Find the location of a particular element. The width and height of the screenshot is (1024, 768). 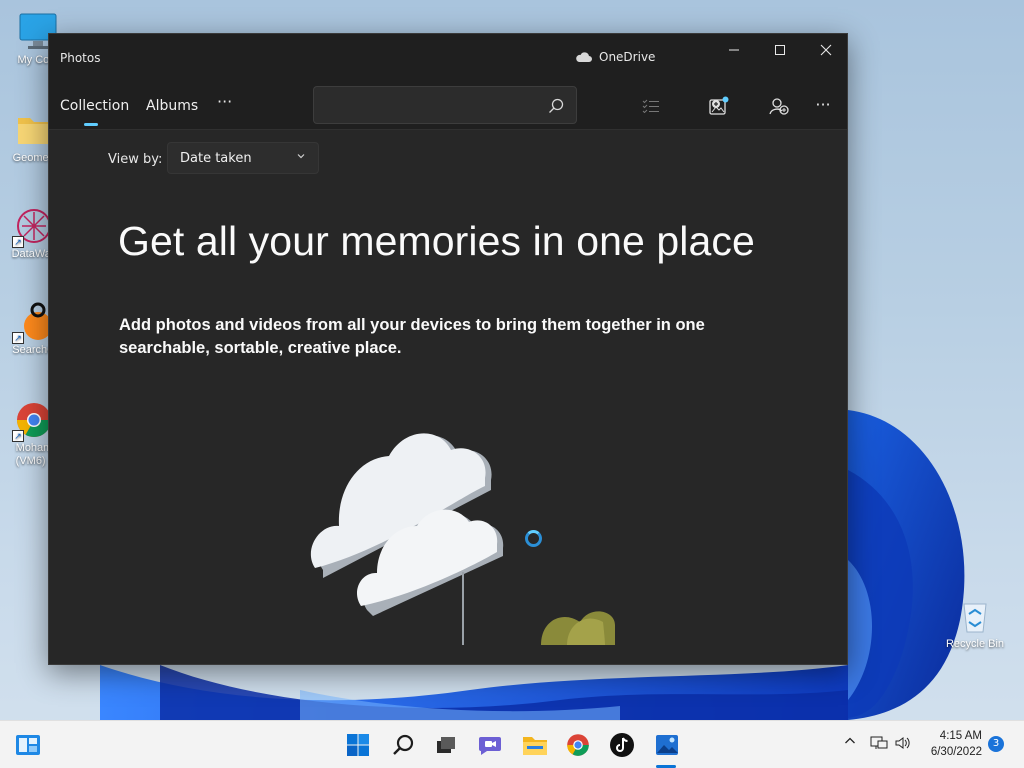

onedrive-label: OneDrive is located at coordinates (627, 57).